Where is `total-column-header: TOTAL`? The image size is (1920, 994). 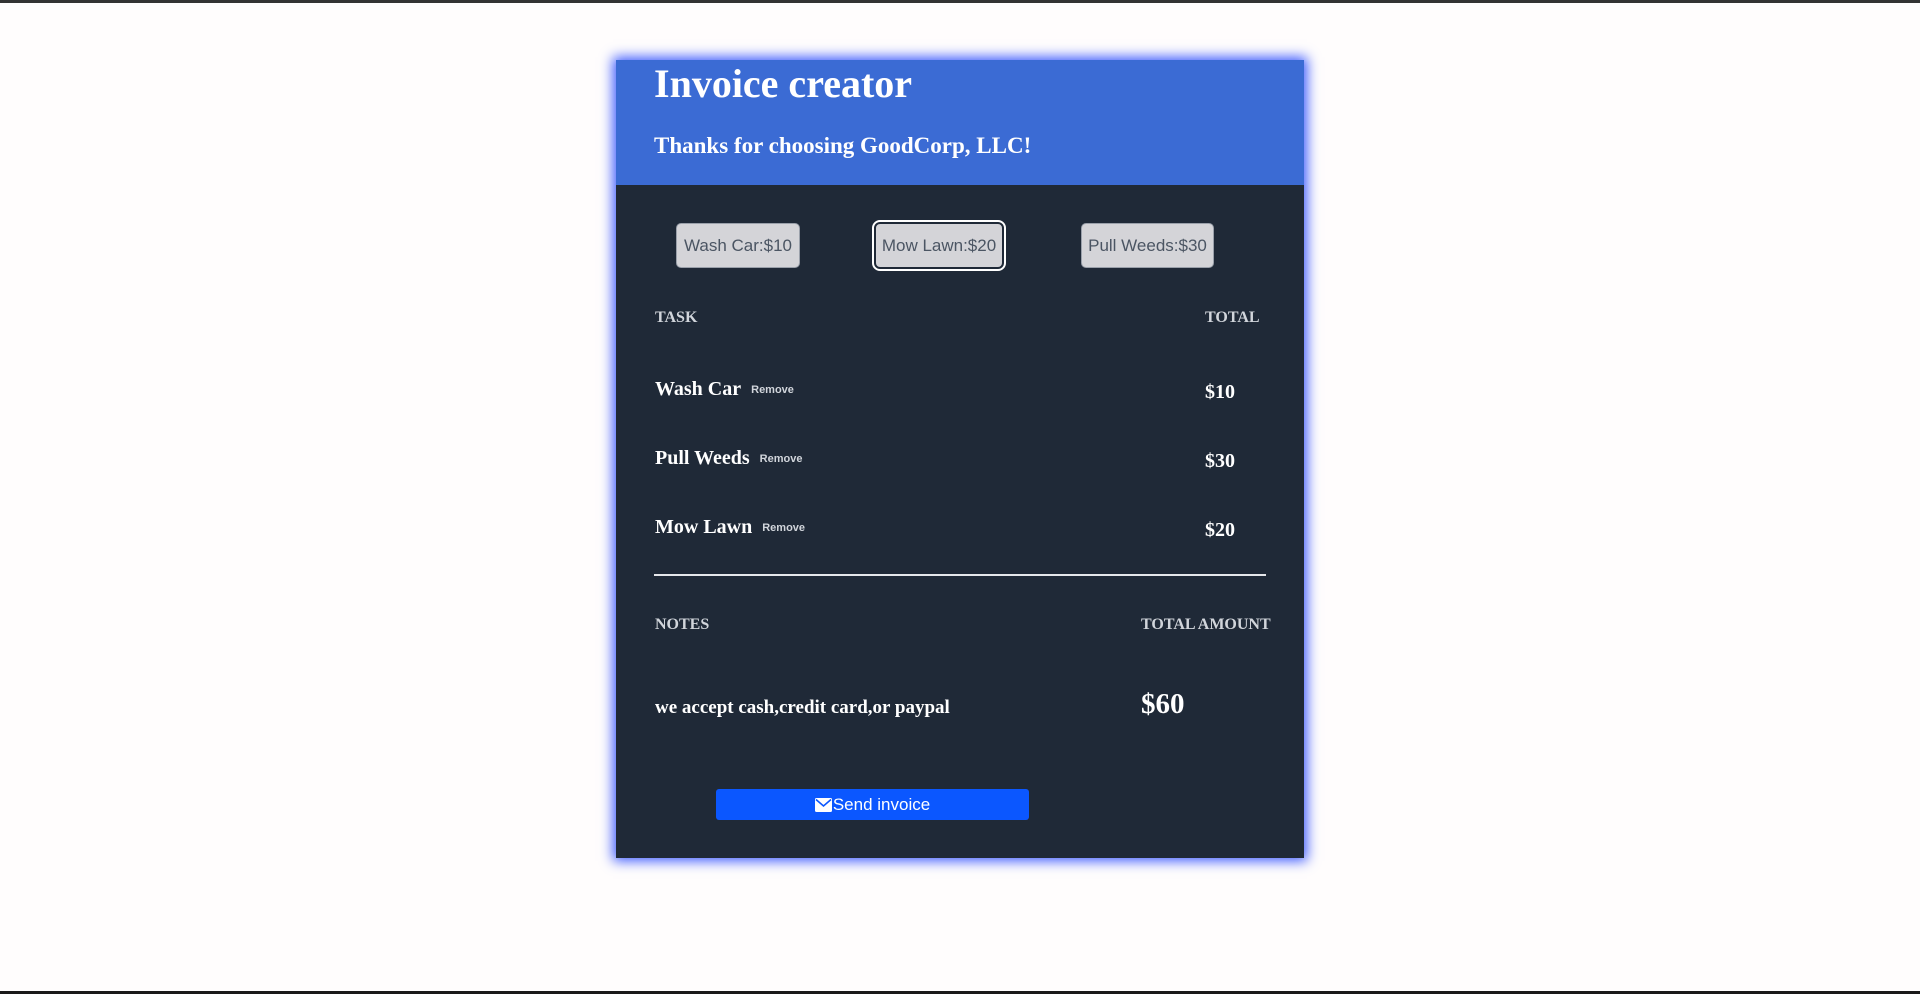
total-column-header: TOTAL is located at coordinates (1232, 317).